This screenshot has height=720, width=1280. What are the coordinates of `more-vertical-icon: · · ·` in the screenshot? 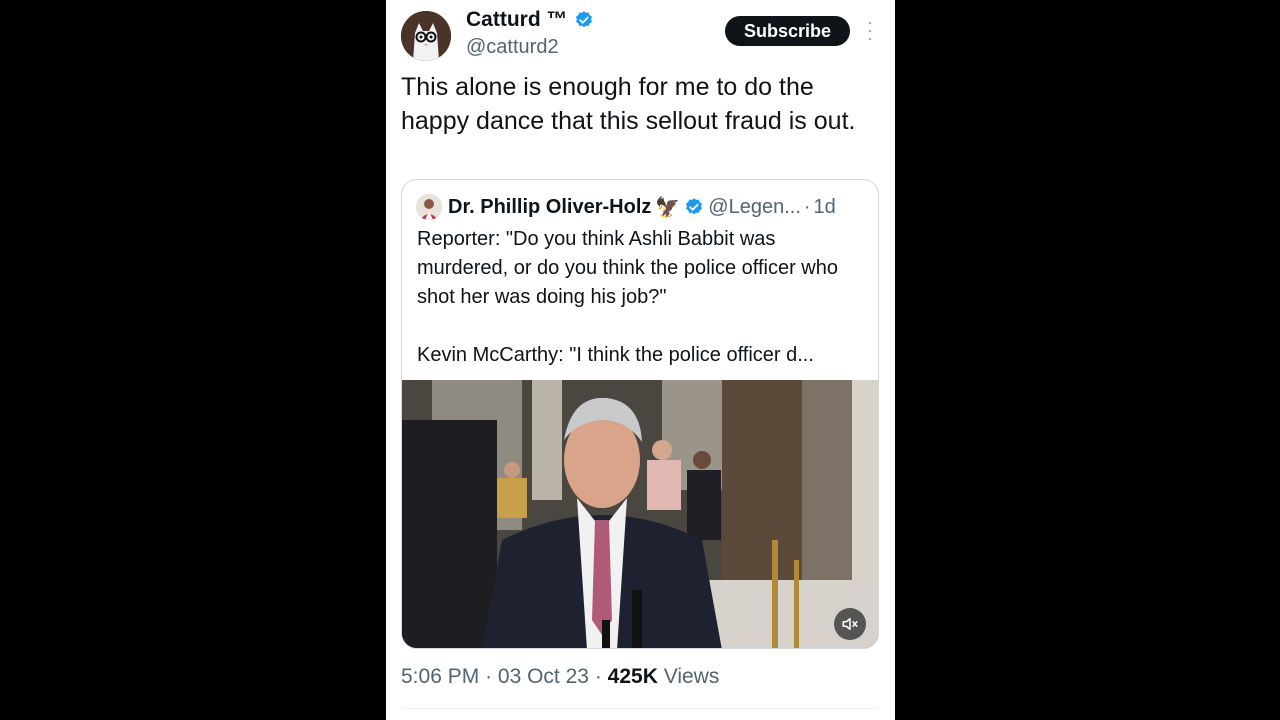 It's located at (870, 30).